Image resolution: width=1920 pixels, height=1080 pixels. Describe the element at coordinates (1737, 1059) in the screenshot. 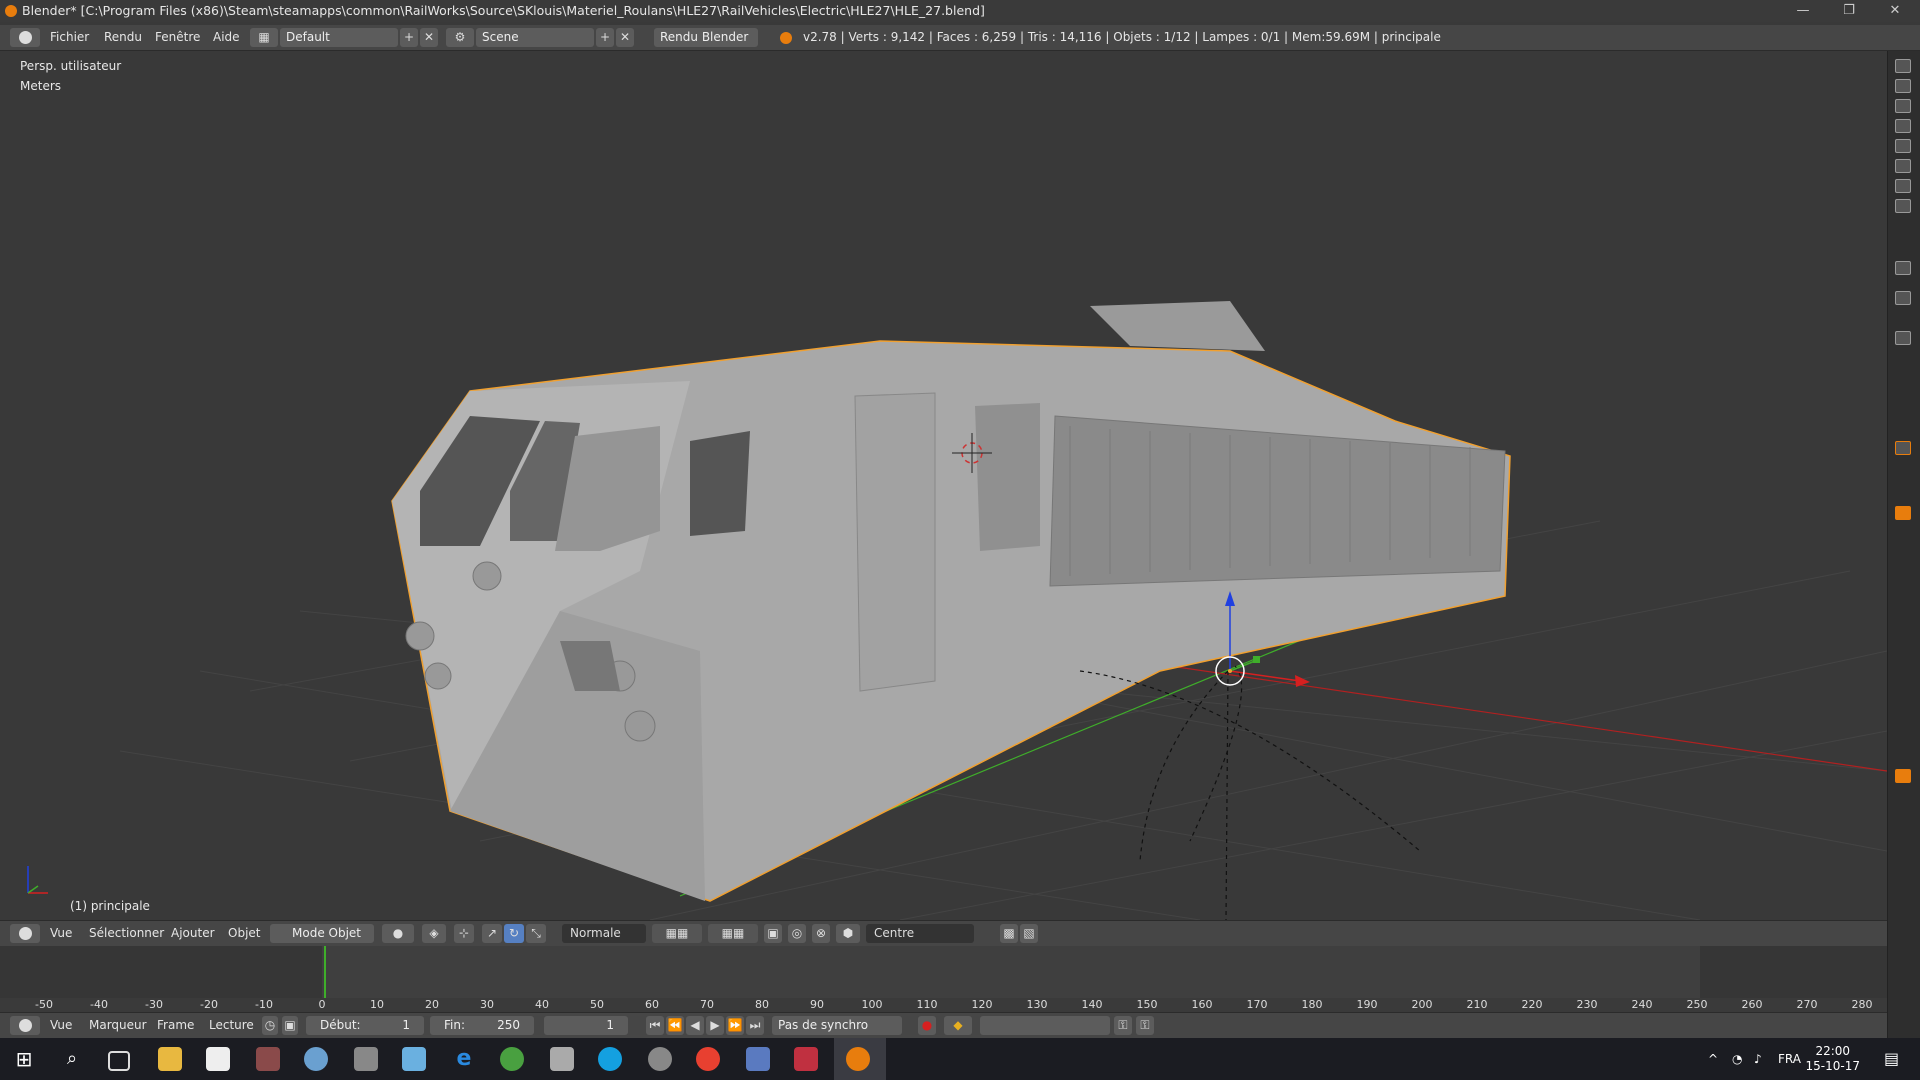

I see `network-icon: ◔` at that location.